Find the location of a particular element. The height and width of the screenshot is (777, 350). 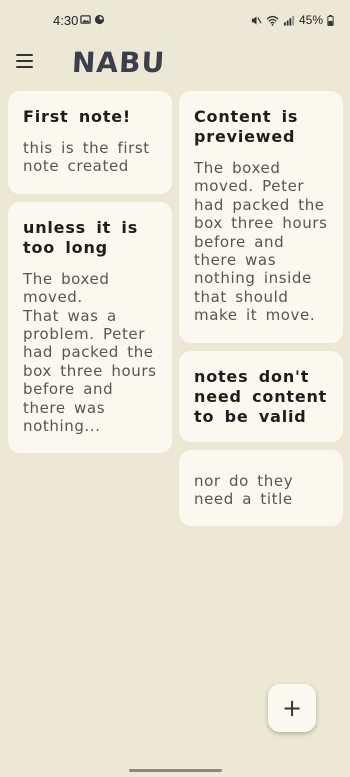

note-card: notes don't need content to be valid is located at coordinates (261, 396).